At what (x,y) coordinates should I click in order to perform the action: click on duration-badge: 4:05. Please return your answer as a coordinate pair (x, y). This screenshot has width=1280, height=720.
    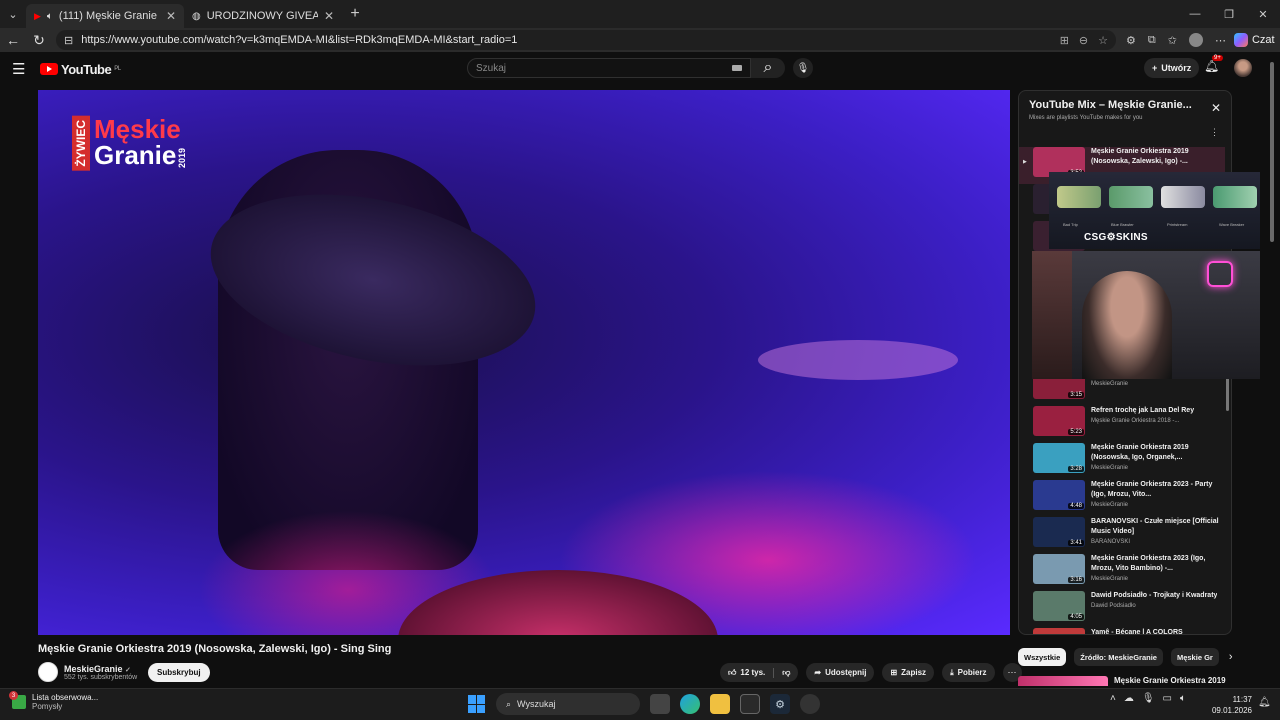
    Looking at the image, I should click on (1076, 617).